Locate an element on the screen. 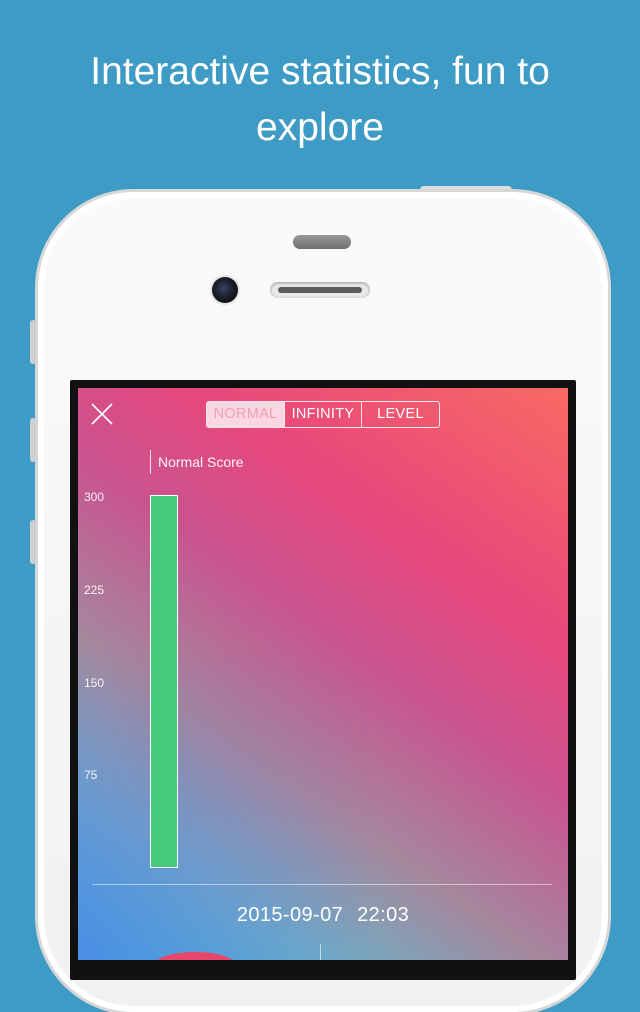  tab-infinity: INFINITY is located at coordinates (322, 414).